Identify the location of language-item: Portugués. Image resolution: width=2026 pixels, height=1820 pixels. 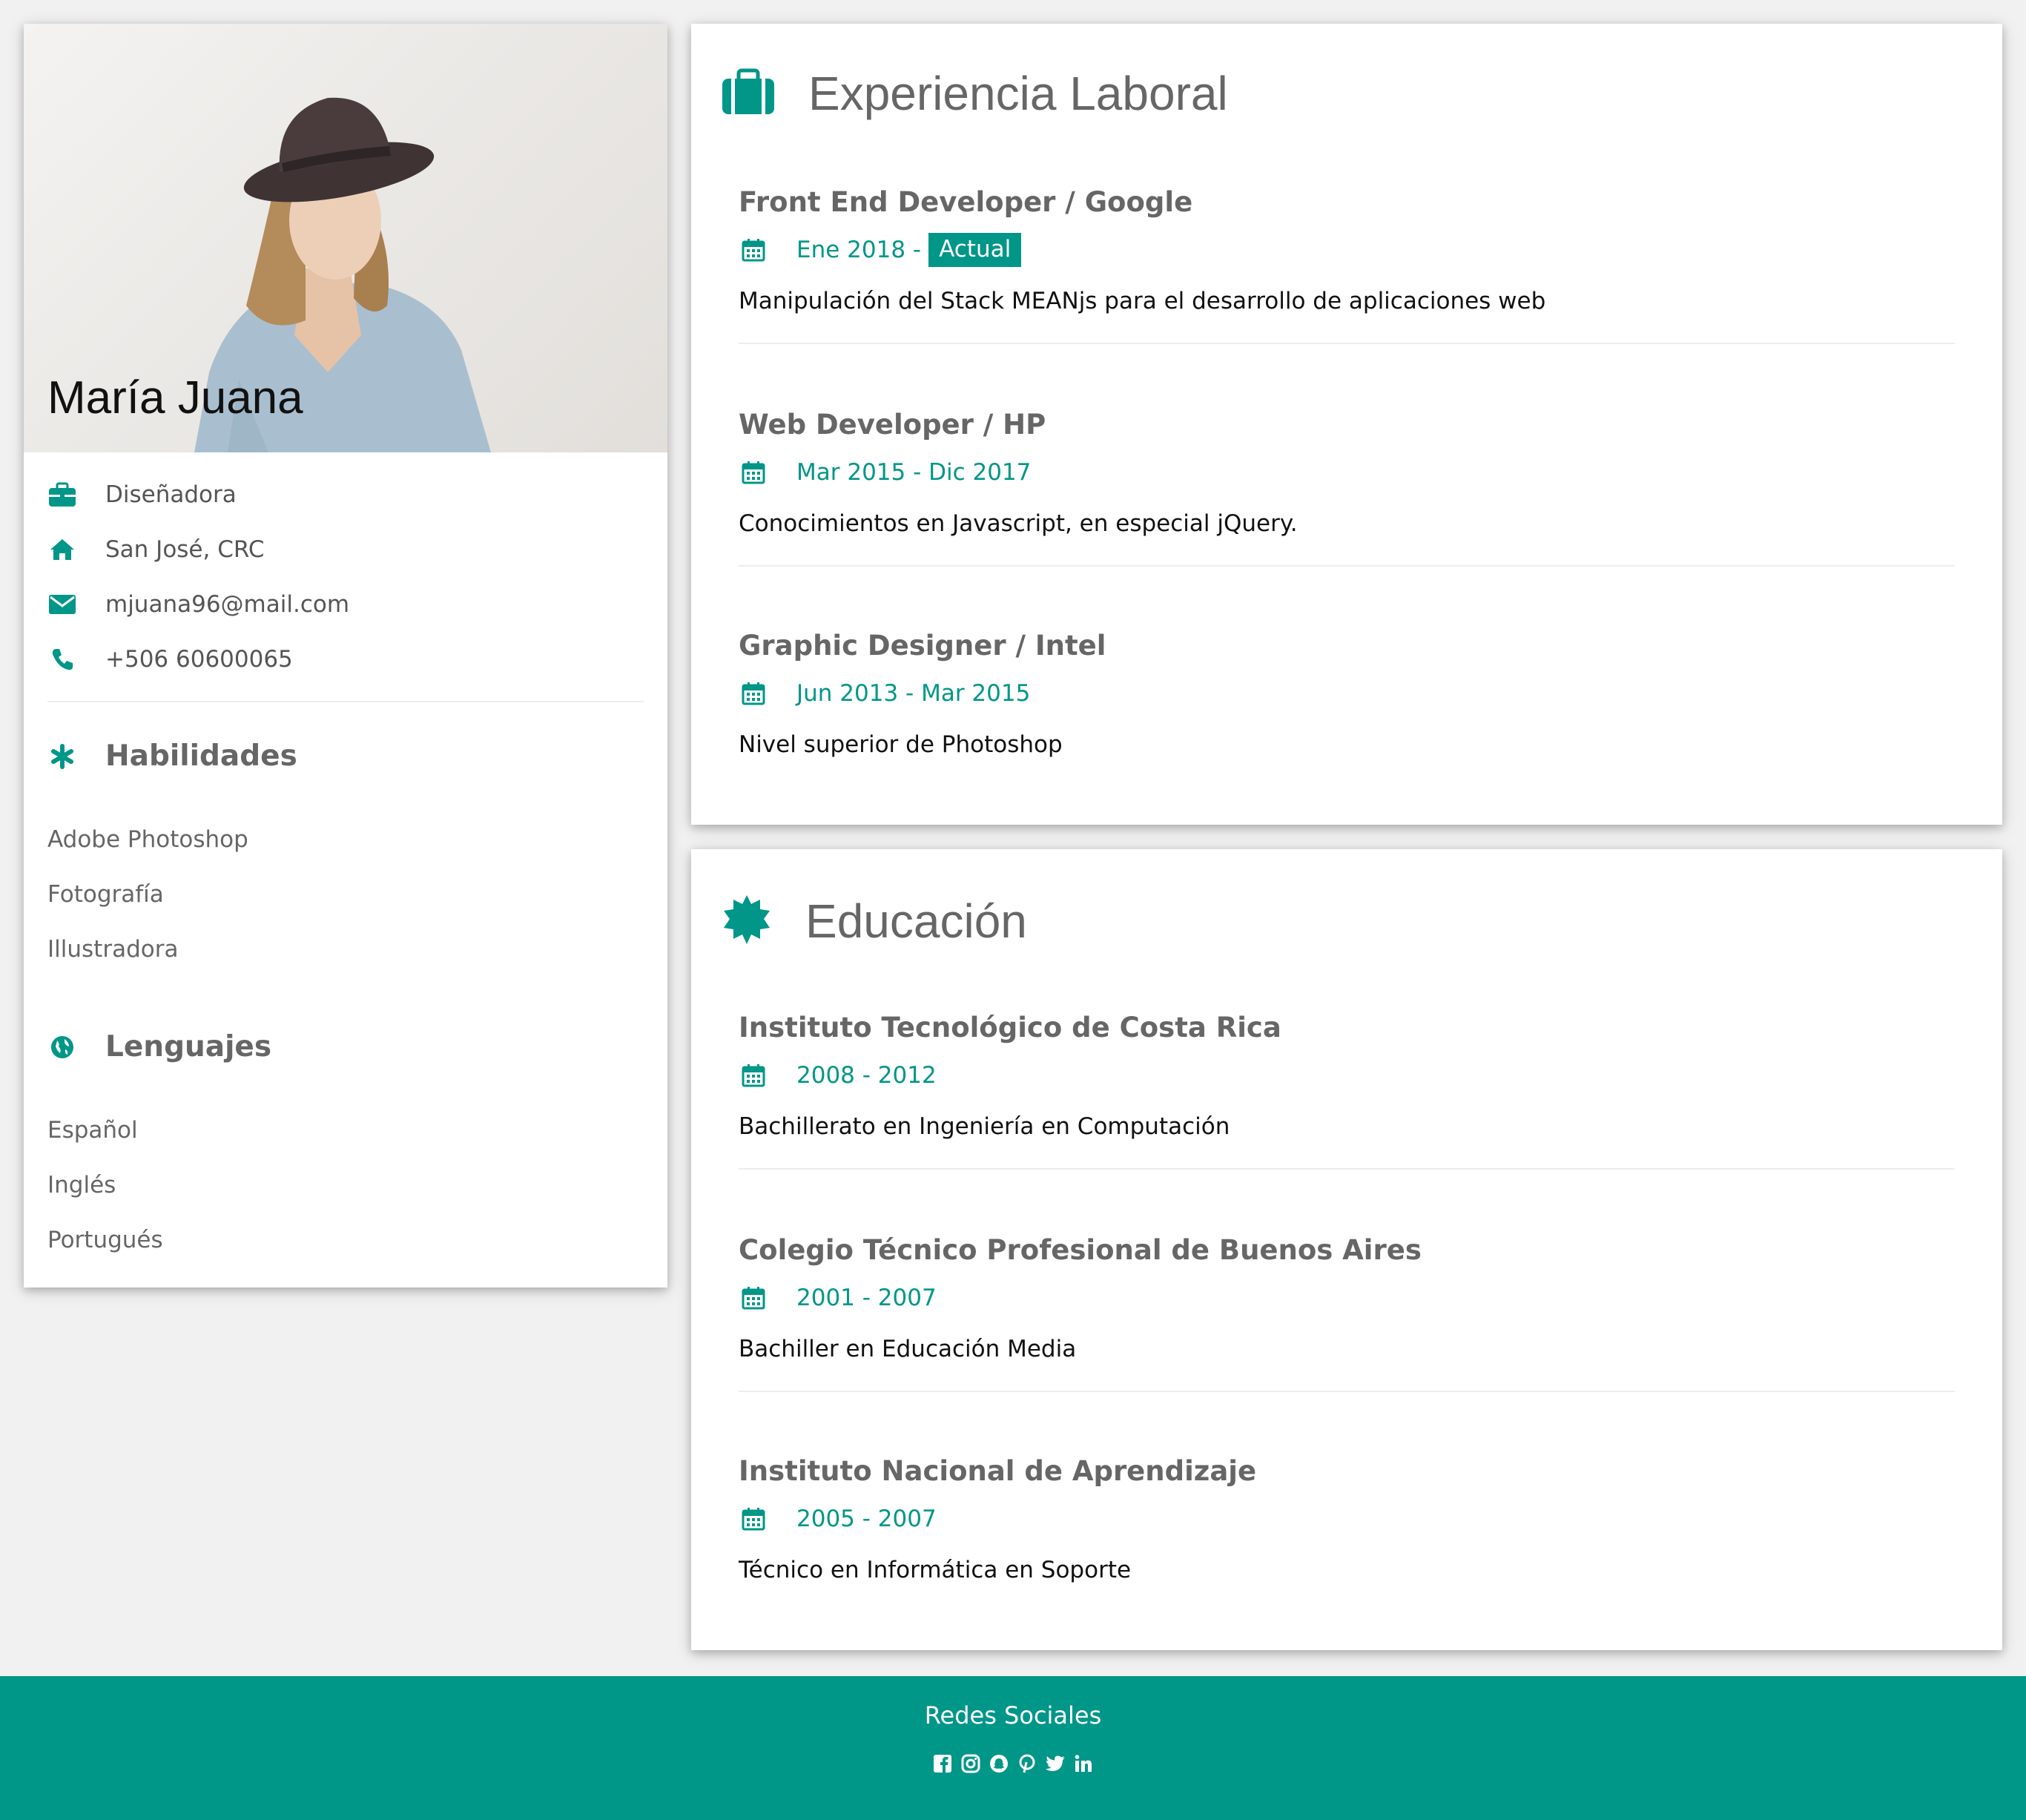
(105, 1240).